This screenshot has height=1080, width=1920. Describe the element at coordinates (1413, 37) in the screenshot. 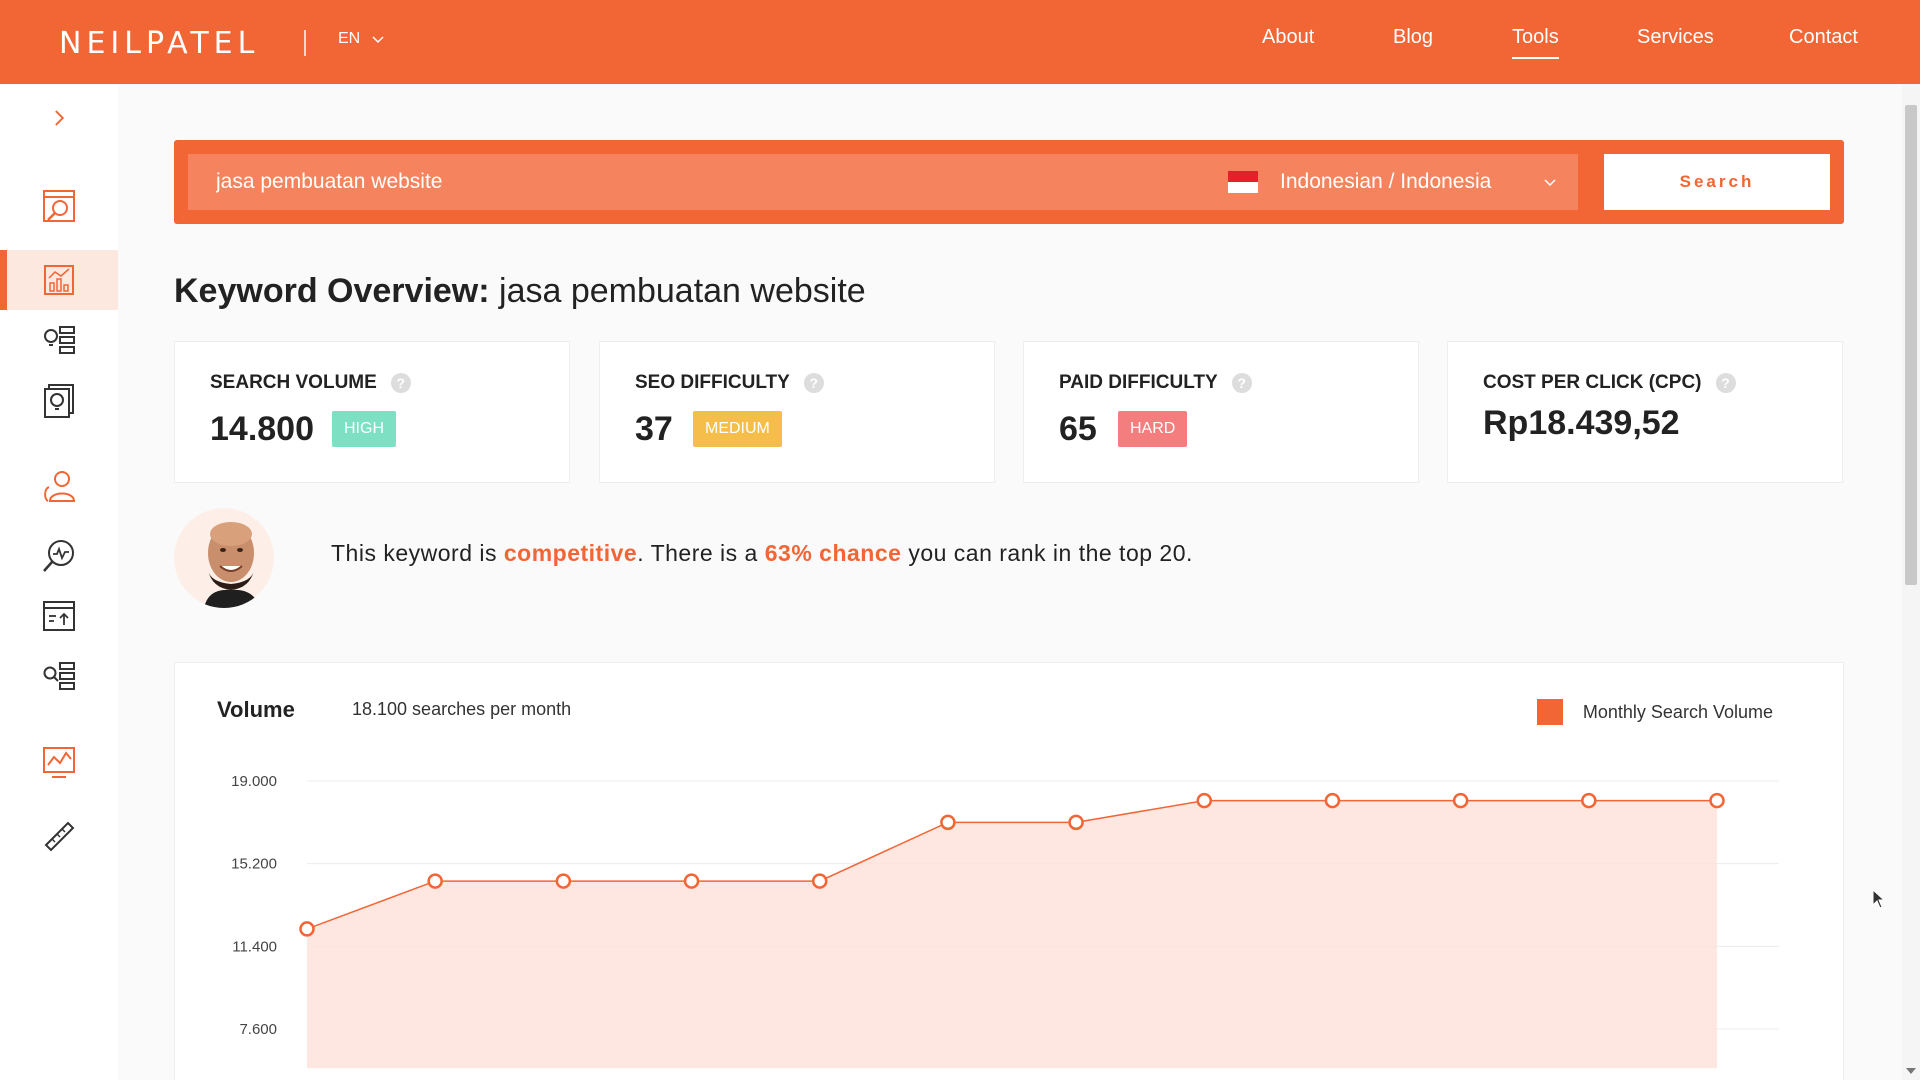

I see `nav-blog: Blog` at that location.